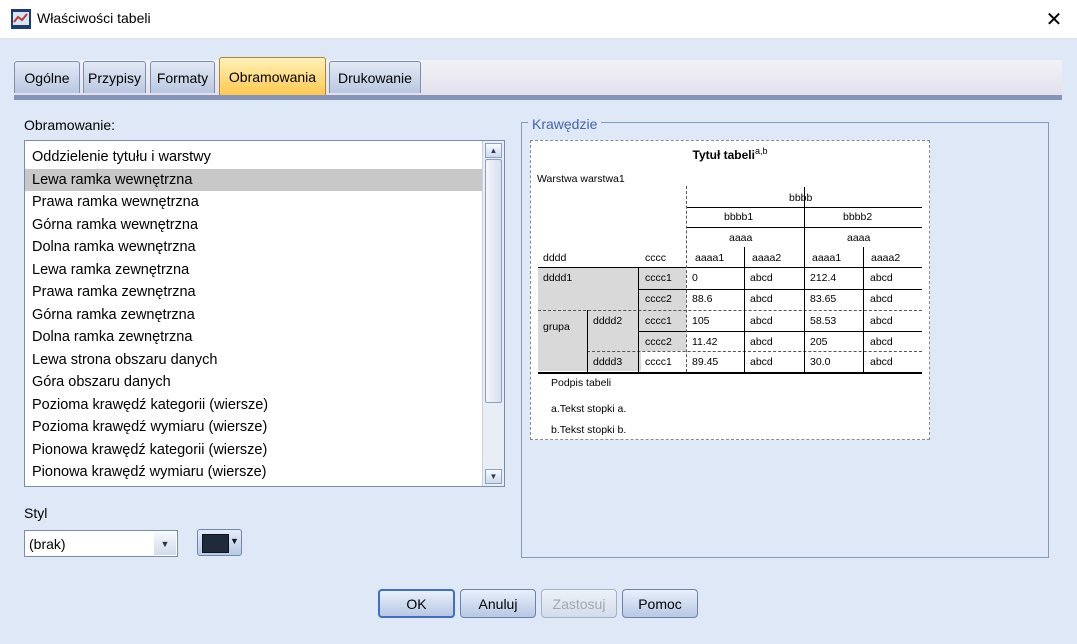 Image resolution: width=1077 pixels, height=644 pixels. I want to click on window-title: Właściwości tabeli, so click(94, 18).